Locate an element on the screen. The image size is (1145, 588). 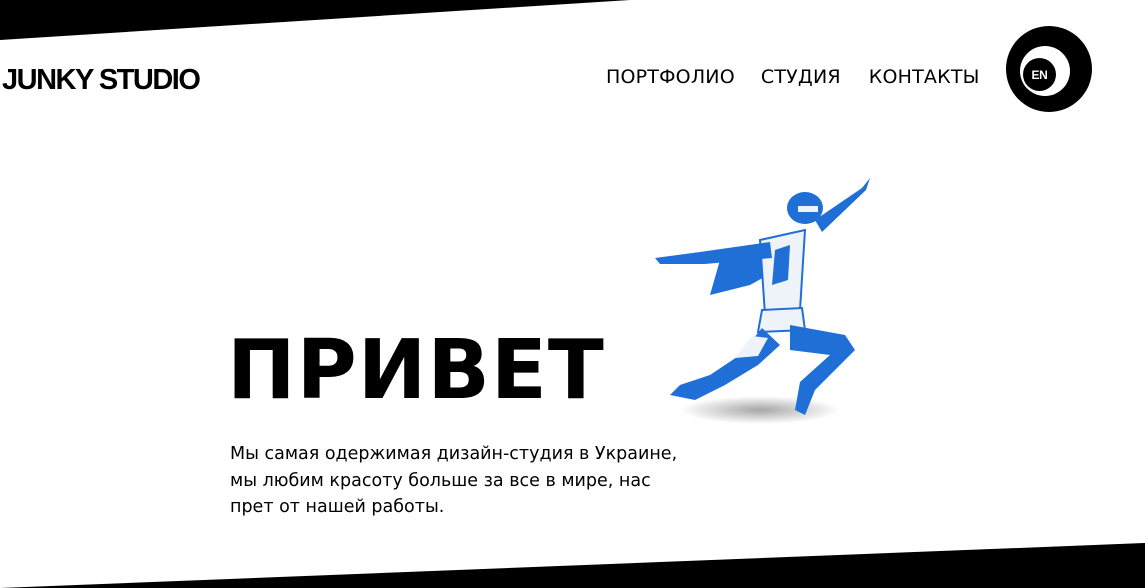
flying-superhero-image is located at coordinates (762, 301).